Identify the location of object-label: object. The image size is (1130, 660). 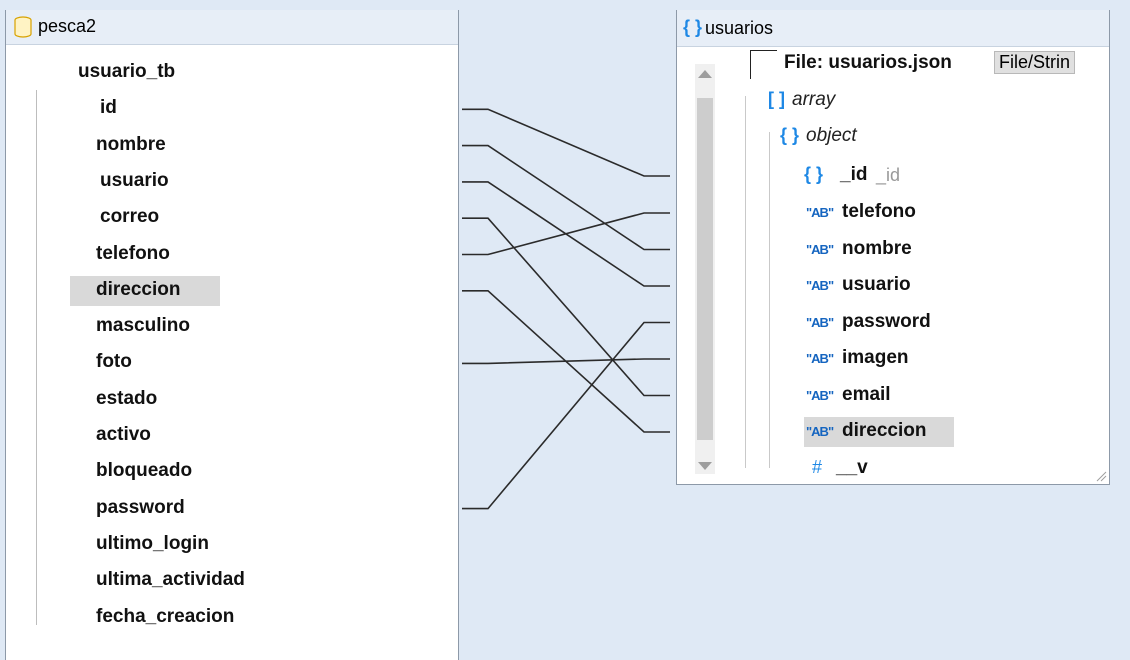
(831, 136).